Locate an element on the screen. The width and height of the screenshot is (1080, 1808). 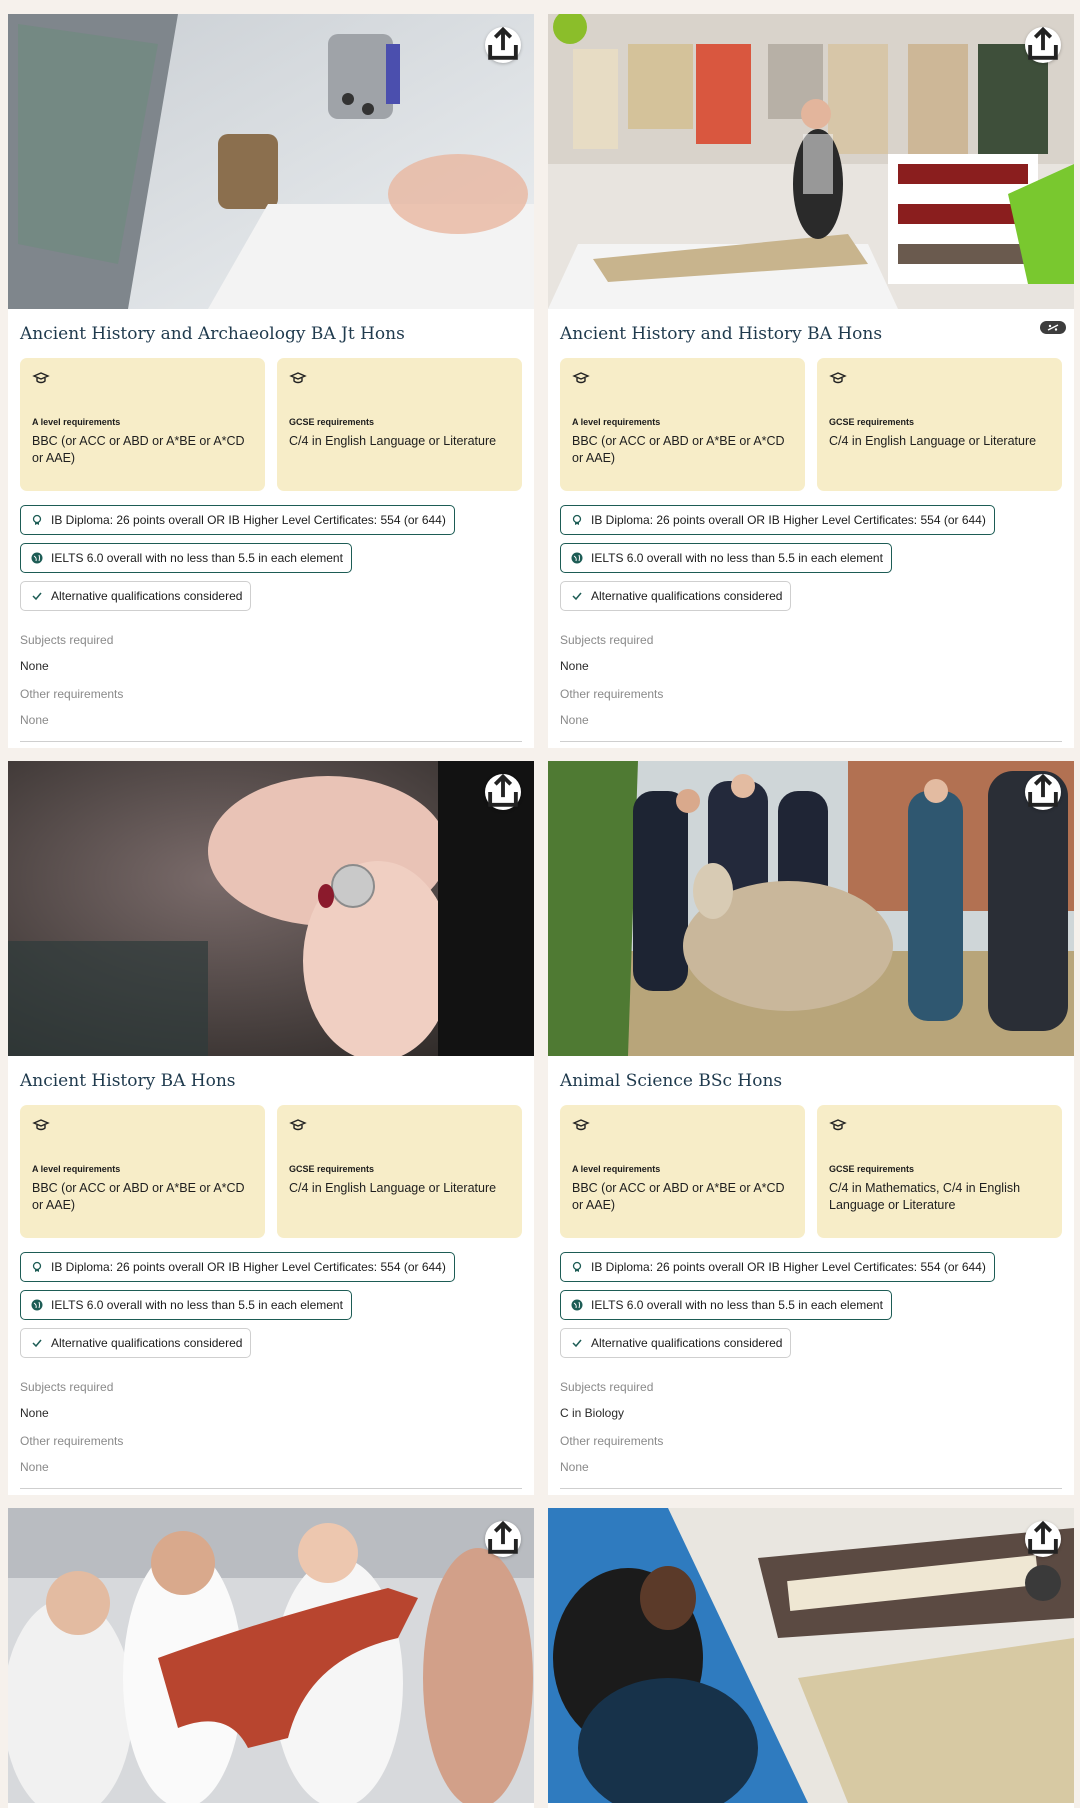
course-photo-map is located at coordinates (811, 1655).